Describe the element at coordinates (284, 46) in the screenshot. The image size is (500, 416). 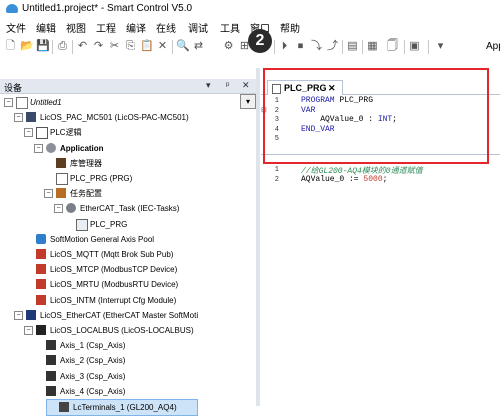
I see `login-icon: ⏵` at that location.